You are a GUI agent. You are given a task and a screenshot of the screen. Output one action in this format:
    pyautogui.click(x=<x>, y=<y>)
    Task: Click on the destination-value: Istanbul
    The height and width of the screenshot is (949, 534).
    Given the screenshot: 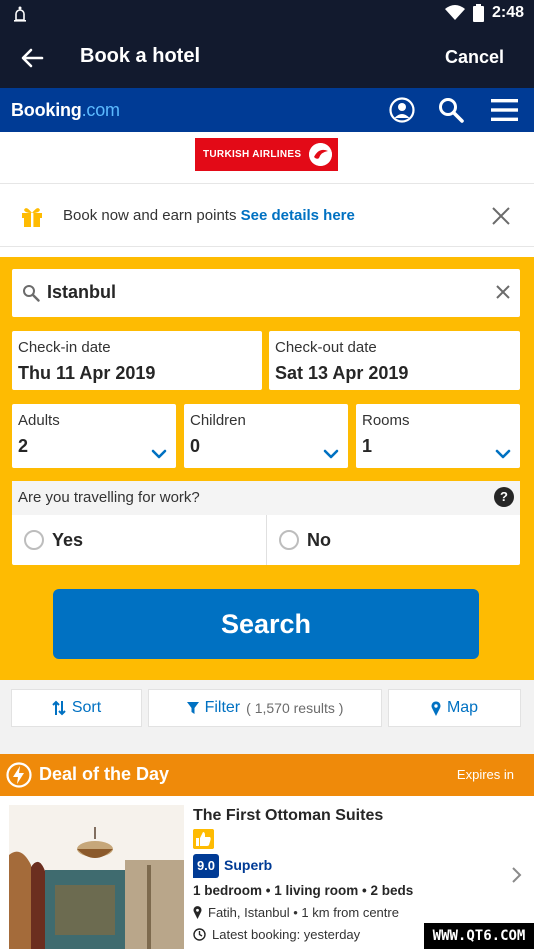 What is the action you would take?
    pyautogui.click(x=82, y=292)
    